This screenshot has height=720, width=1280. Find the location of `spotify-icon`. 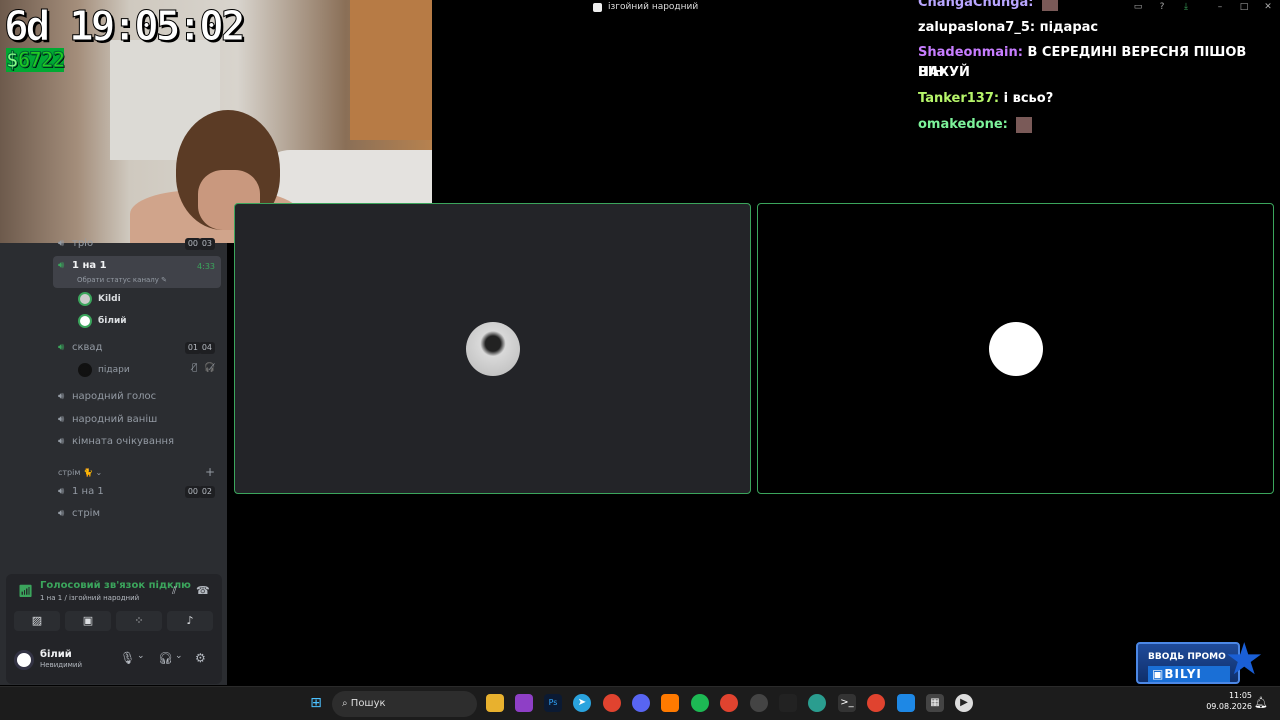

spotify-icon is located at coordinates (700, 703).